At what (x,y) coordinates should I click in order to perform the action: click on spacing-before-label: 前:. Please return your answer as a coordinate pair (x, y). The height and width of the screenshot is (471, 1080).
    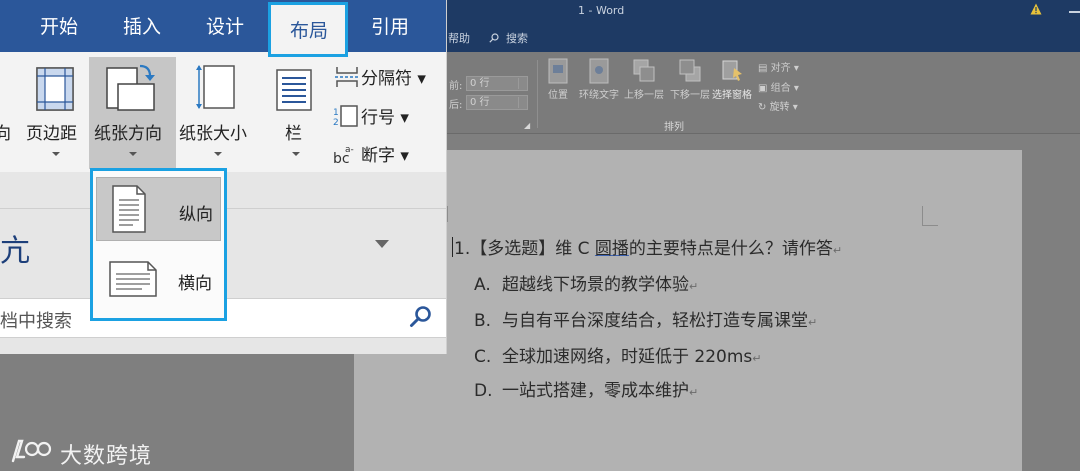
    Looking at the image, I should click on (456, 86).